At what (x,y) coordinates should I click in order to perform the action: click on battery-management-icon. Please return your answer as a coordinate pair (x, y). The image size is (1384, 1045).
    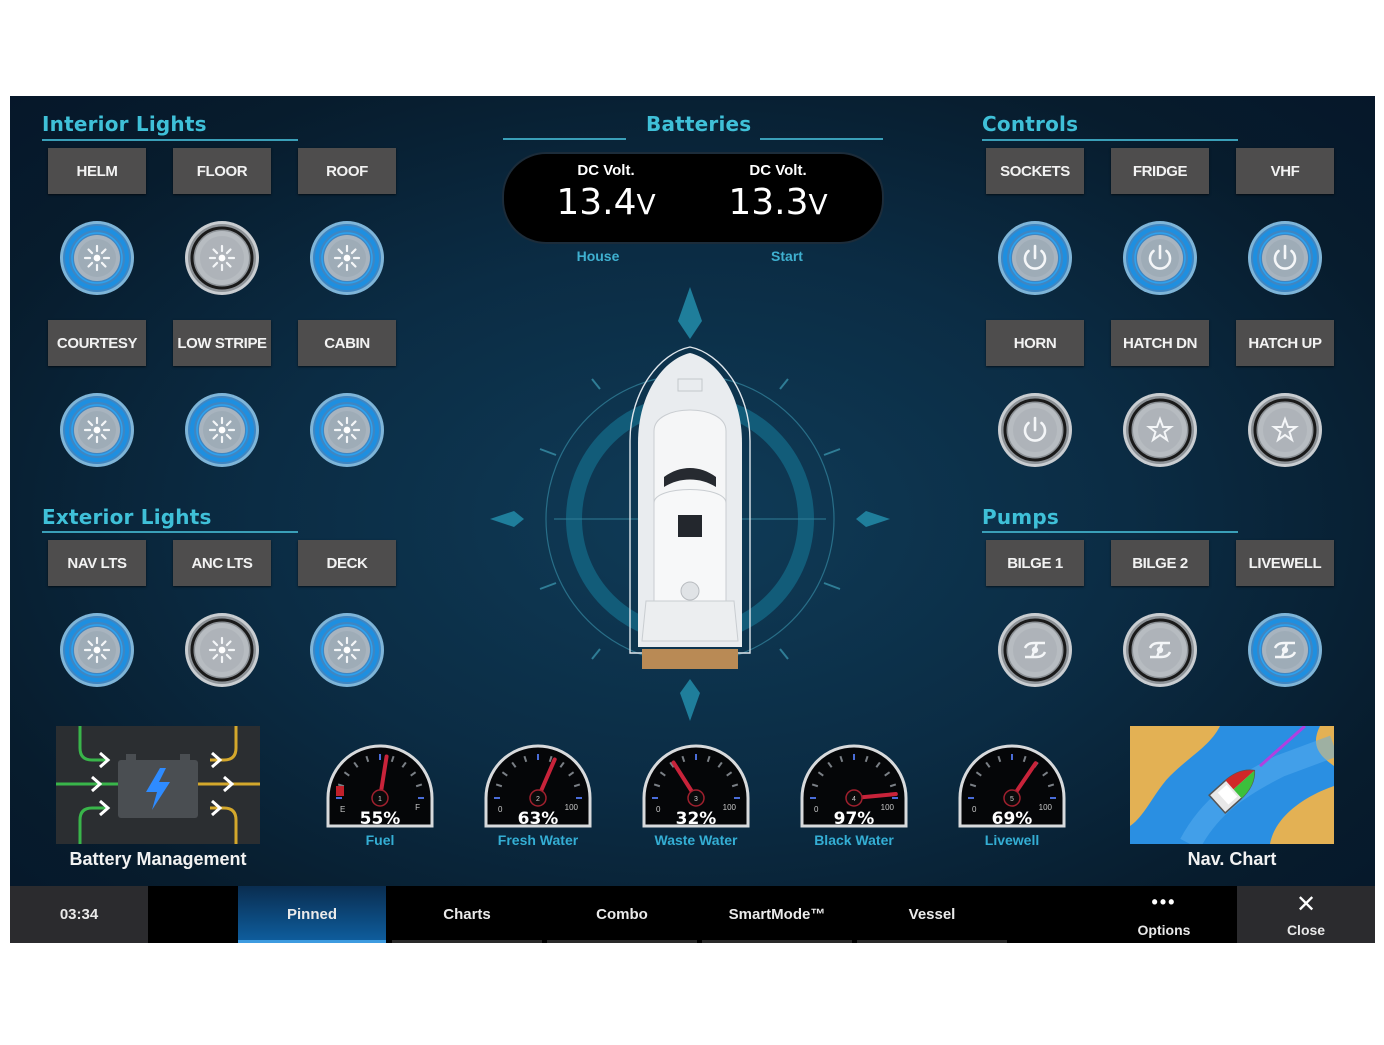
    Looking at the image, I should click on (158, 785).